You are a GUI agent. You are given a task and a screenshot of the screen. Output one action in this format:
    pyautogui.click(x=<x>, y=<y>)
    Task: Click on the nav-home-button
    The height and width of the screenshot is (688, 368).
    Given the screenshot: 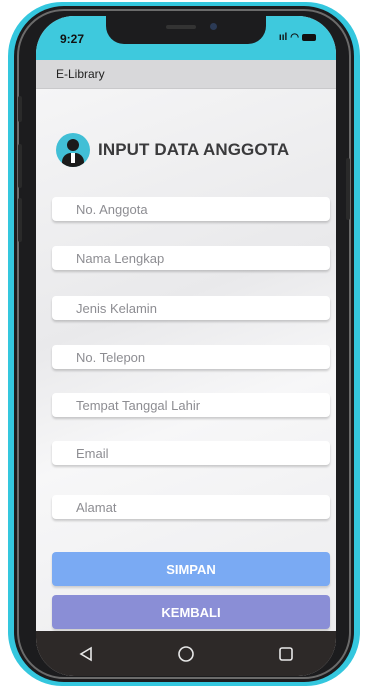 What is the action you would take?
    pyautogui.click(x=186, y=654)
    